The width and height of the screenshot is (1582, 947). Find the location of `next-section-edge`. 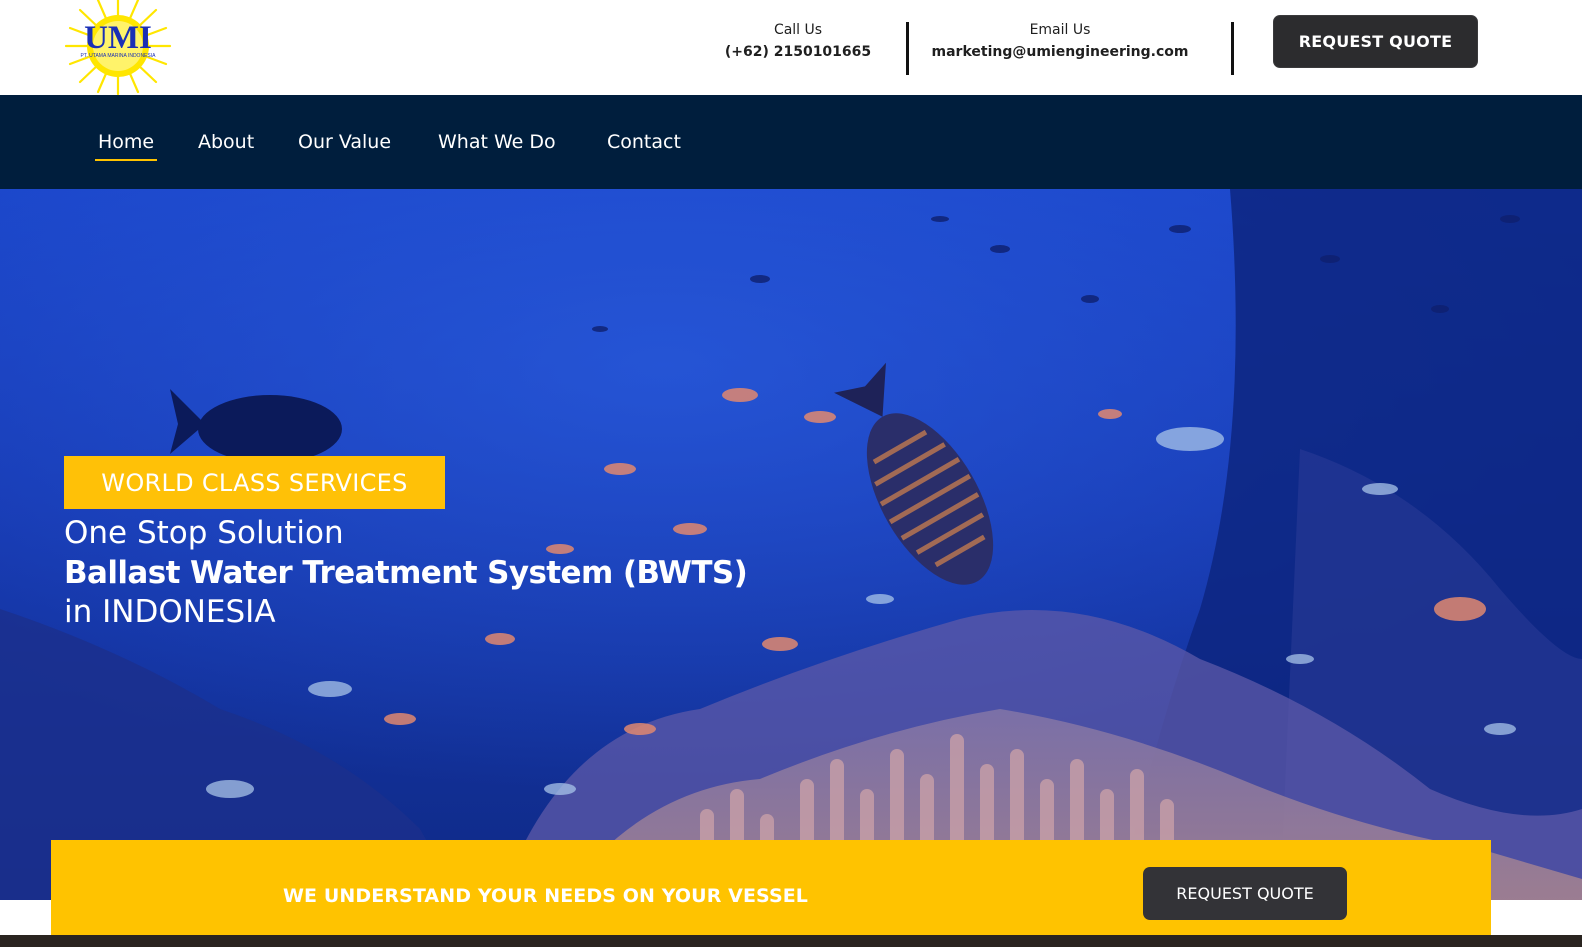

next-section-edge is located at coordinates (791, 941).